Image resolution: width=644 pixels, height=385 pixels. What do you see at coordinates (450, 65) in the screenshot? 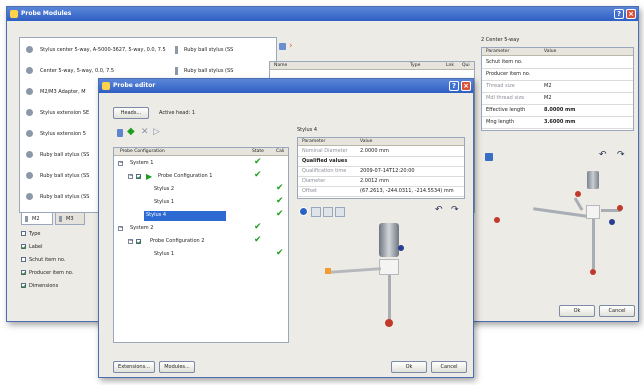
I see `col-lnk: Lnk` at bounding box center [450, 65].